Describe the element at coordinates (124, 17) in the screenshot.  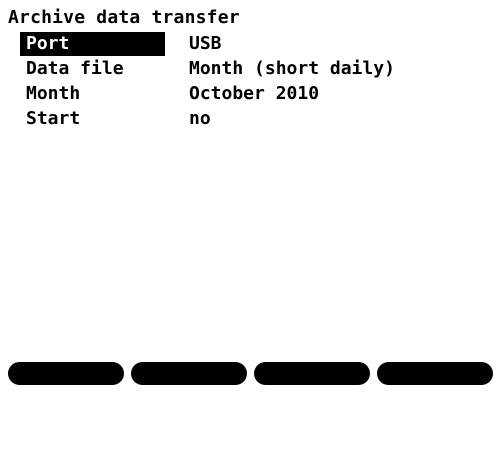
I see `screen-title: Archive data transfer` at that location.